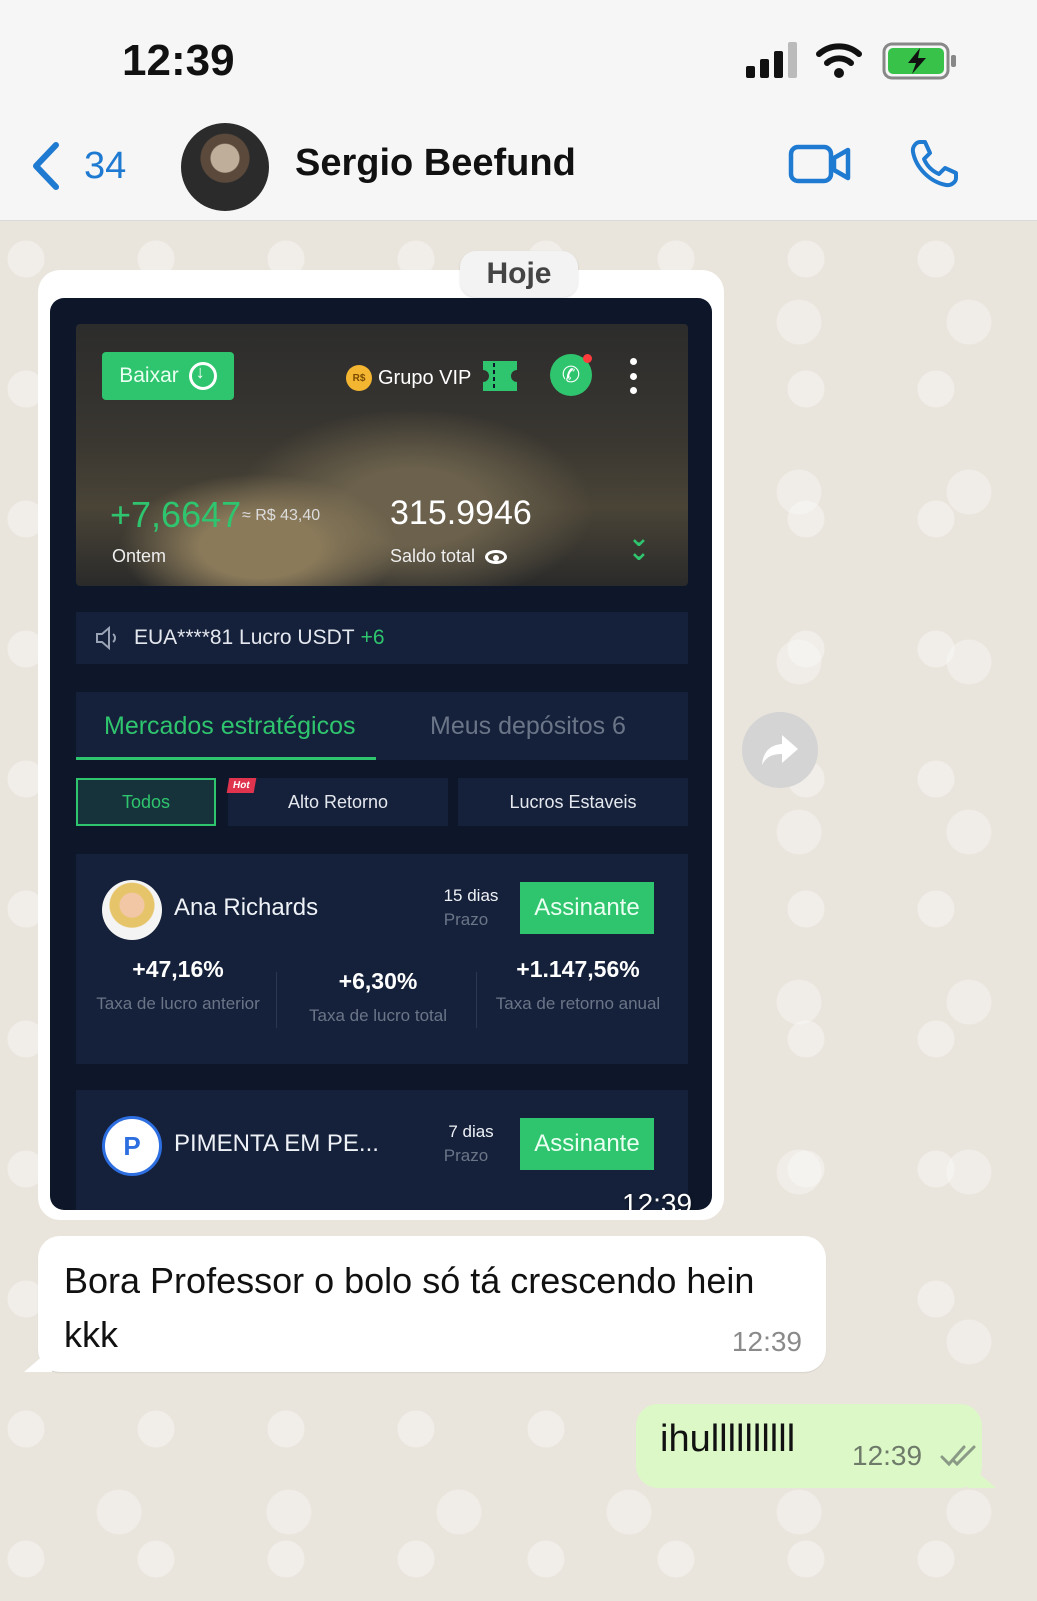 This screenshot has height=1601, width=1037. Describe the element at coordinates (461, 513) in the screenshot. I see `balance-value: 315.9946` at that location.